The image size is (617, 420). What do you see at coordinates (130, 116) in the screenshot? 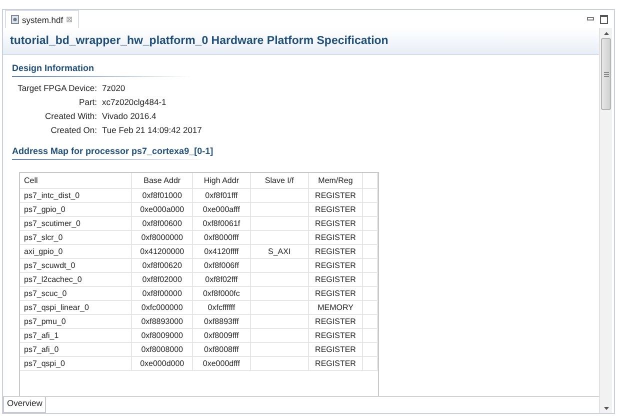
I see `field-value: Vivado 2016.4` at bounding box center [130, 116].